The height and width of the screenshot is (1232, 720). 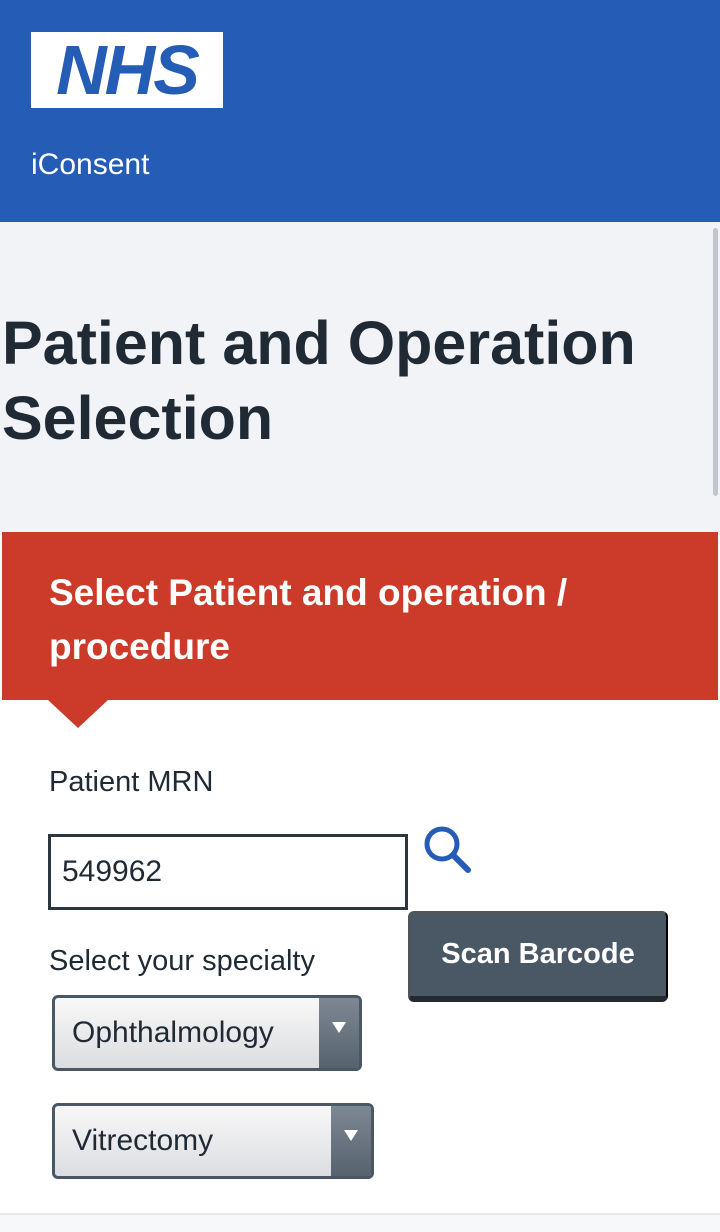 I want to click on specialty-select-value: Ophthalmology, so click(x=173, y=1032).